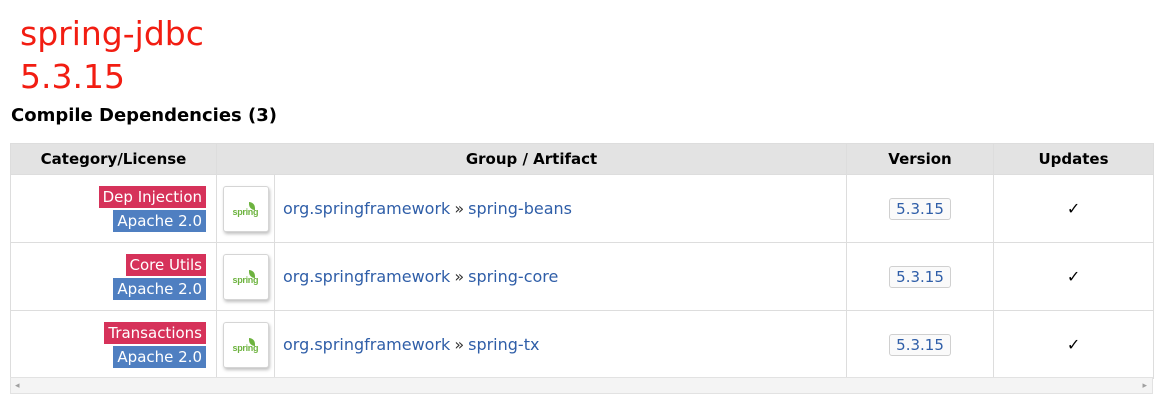 Image resolution: width=1163 pixels, height=404 pixels. What do you see at coordinates (503, 344) in the screenshot?
I see `artifact-link: spring-tx` at bounding box center [503, 344].